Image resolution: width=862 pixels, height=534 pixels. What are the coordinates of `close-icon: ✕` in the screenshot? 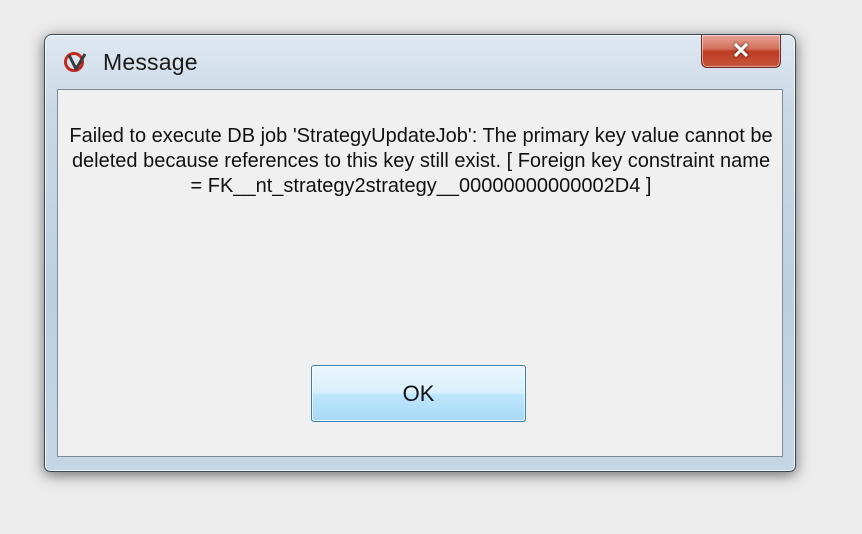 It's located at (741, 50).